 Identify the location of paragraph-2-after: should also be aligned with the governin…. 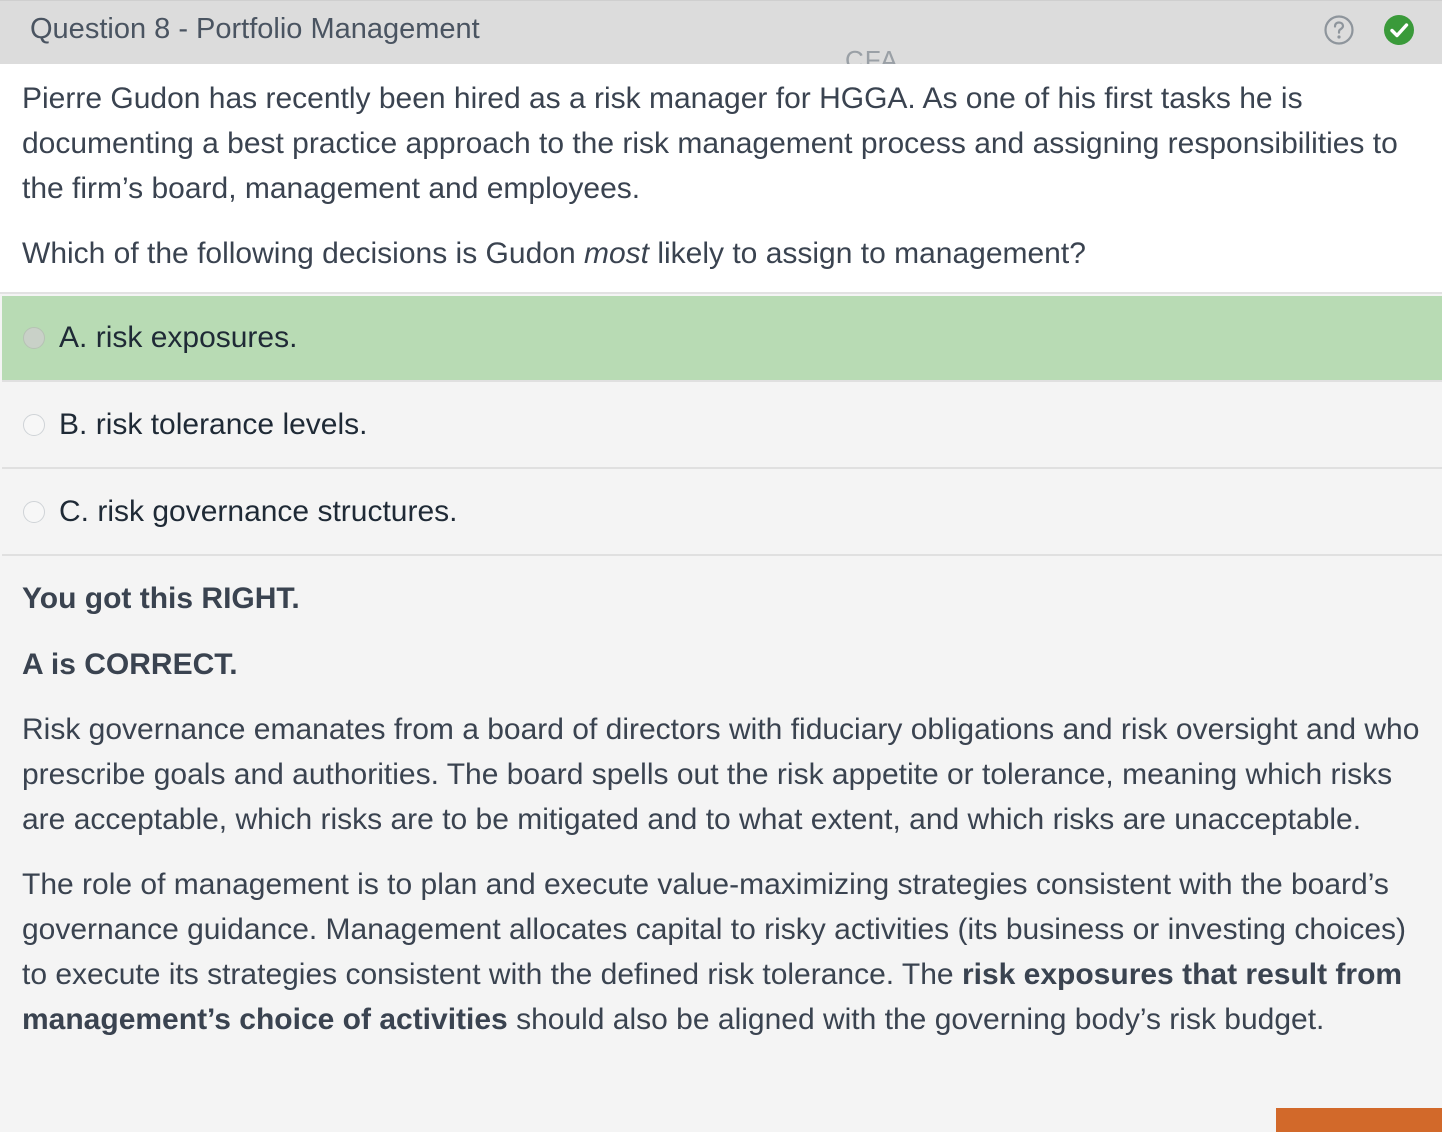
(916, 1019).